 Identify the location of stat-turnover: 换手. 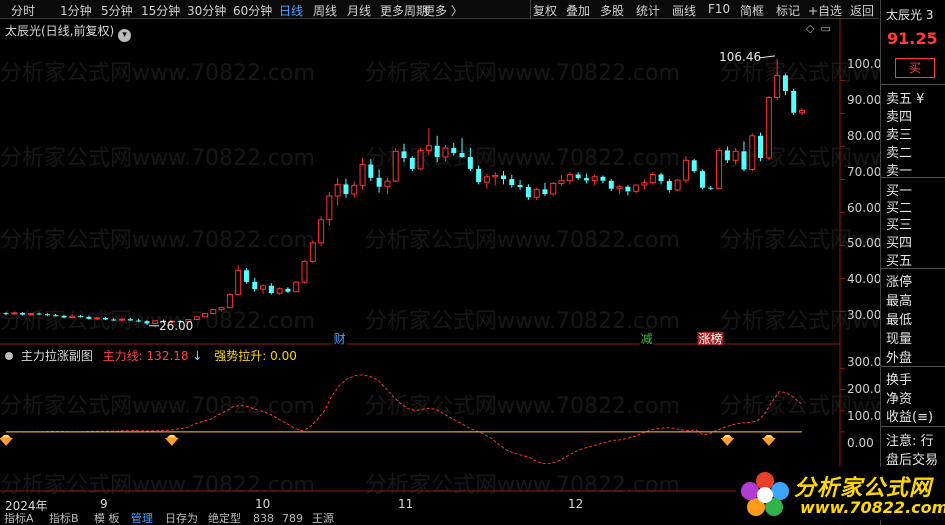
(899, 380).